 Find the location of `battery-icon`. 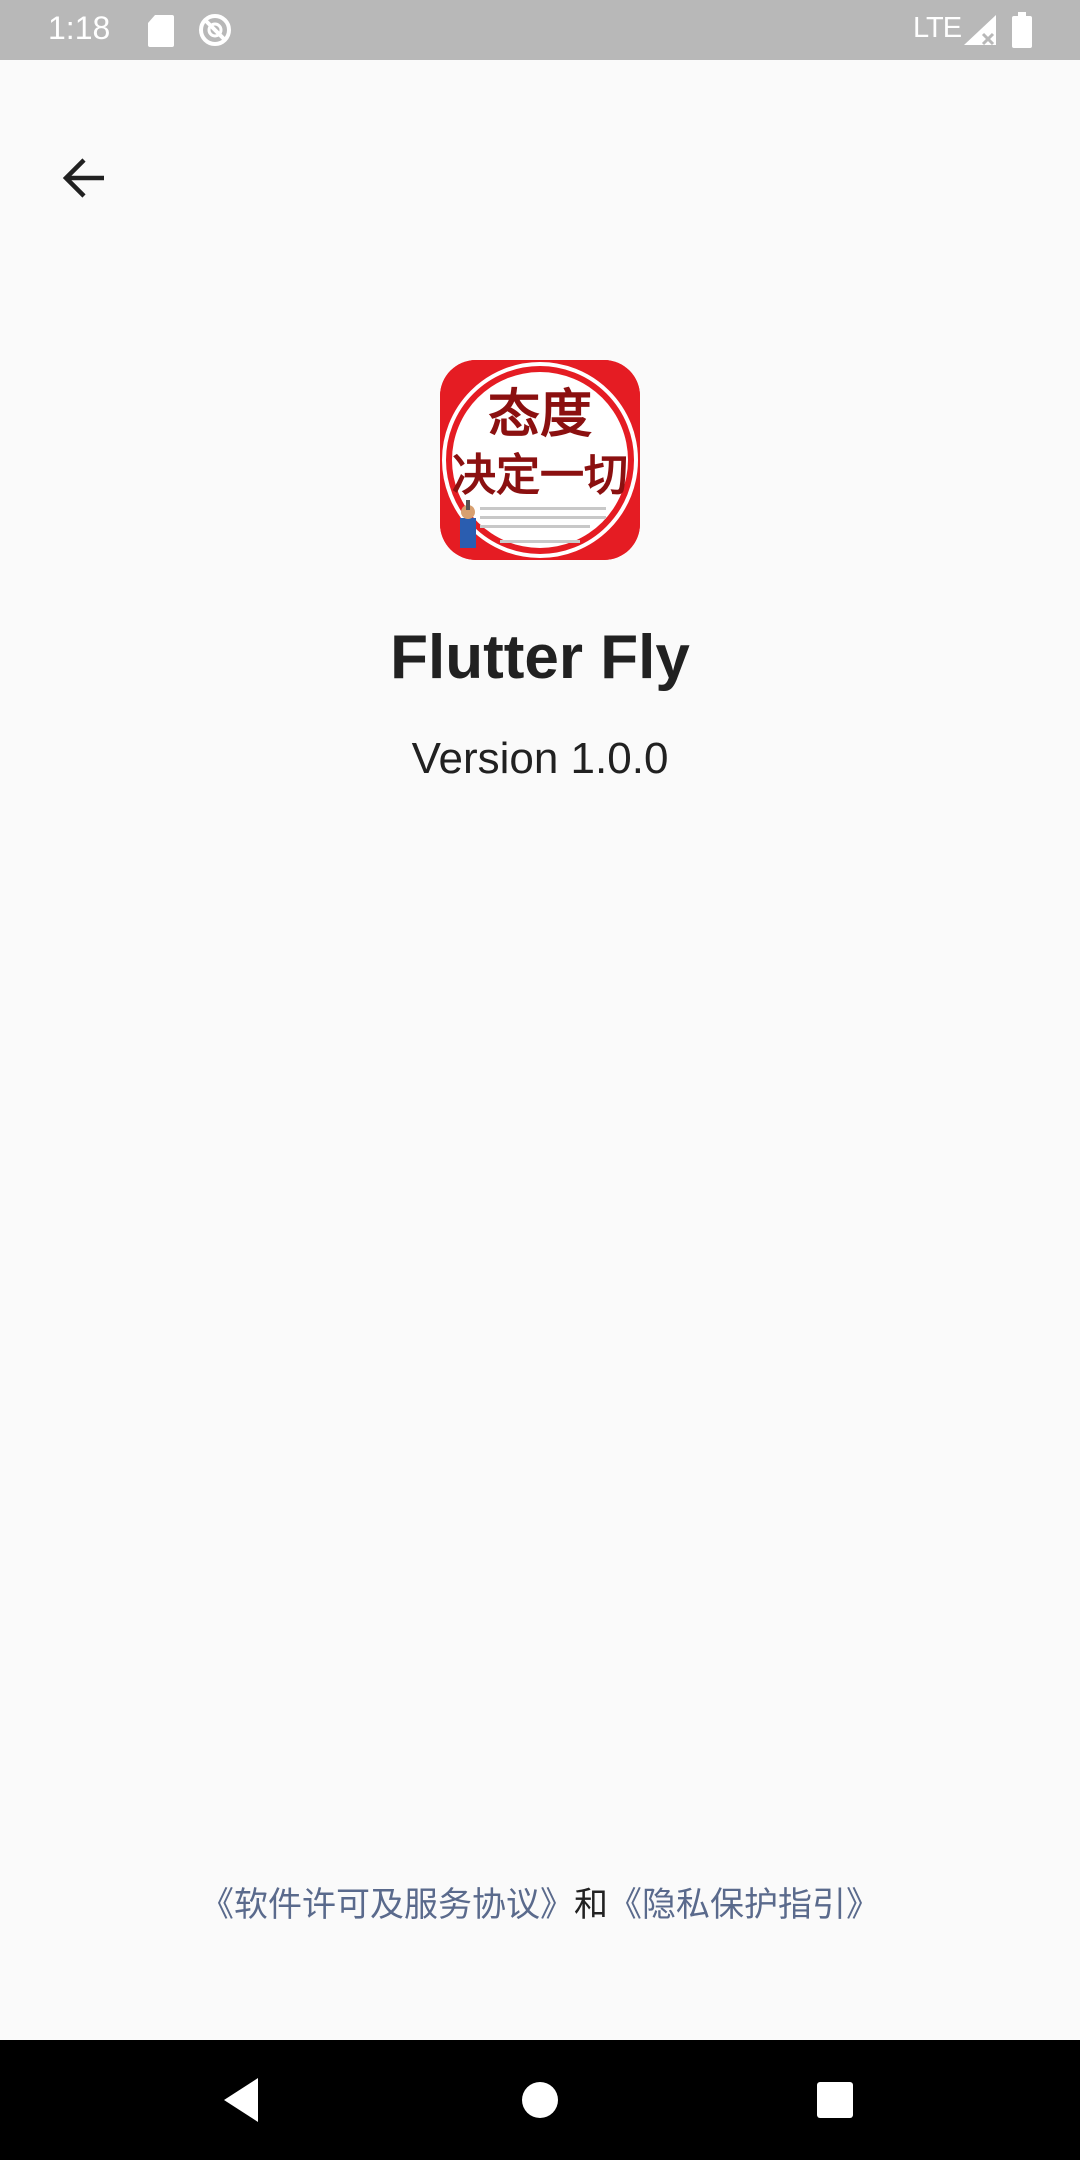

battery-icon is located at coordinates (1022, 32).